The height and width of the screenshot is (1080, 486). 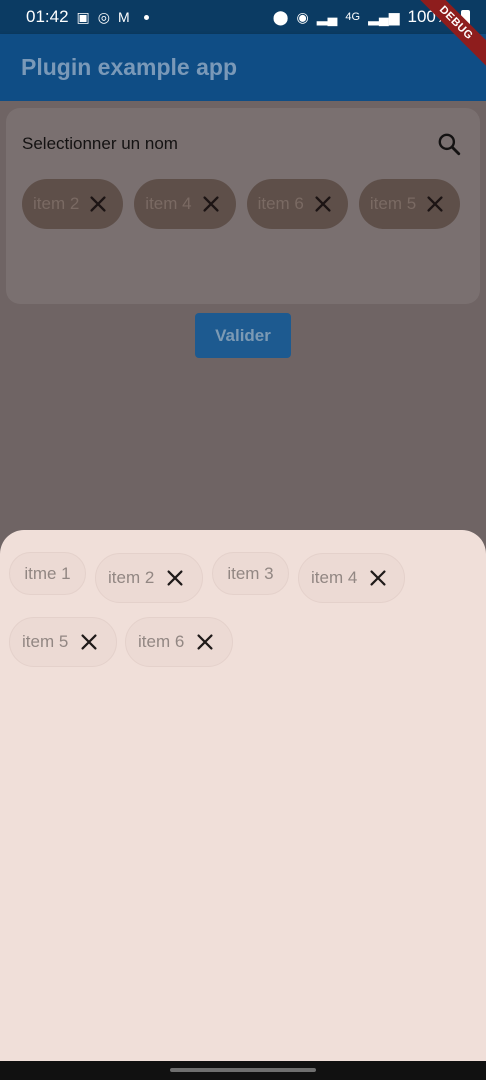 I want to click on network-type-label: 4G, so click(x=353, y=16).